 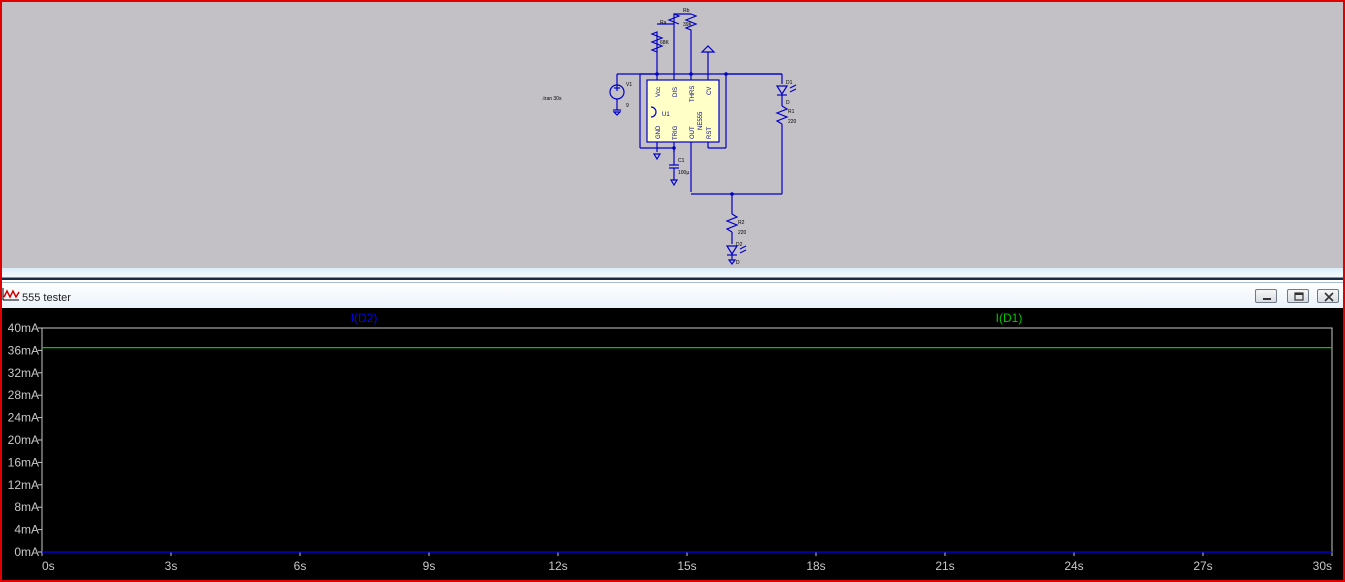 What do you see at coordinates (629, 85) in the screenshot?
I see `v1-name: V1` at bounding box center [629, 85].